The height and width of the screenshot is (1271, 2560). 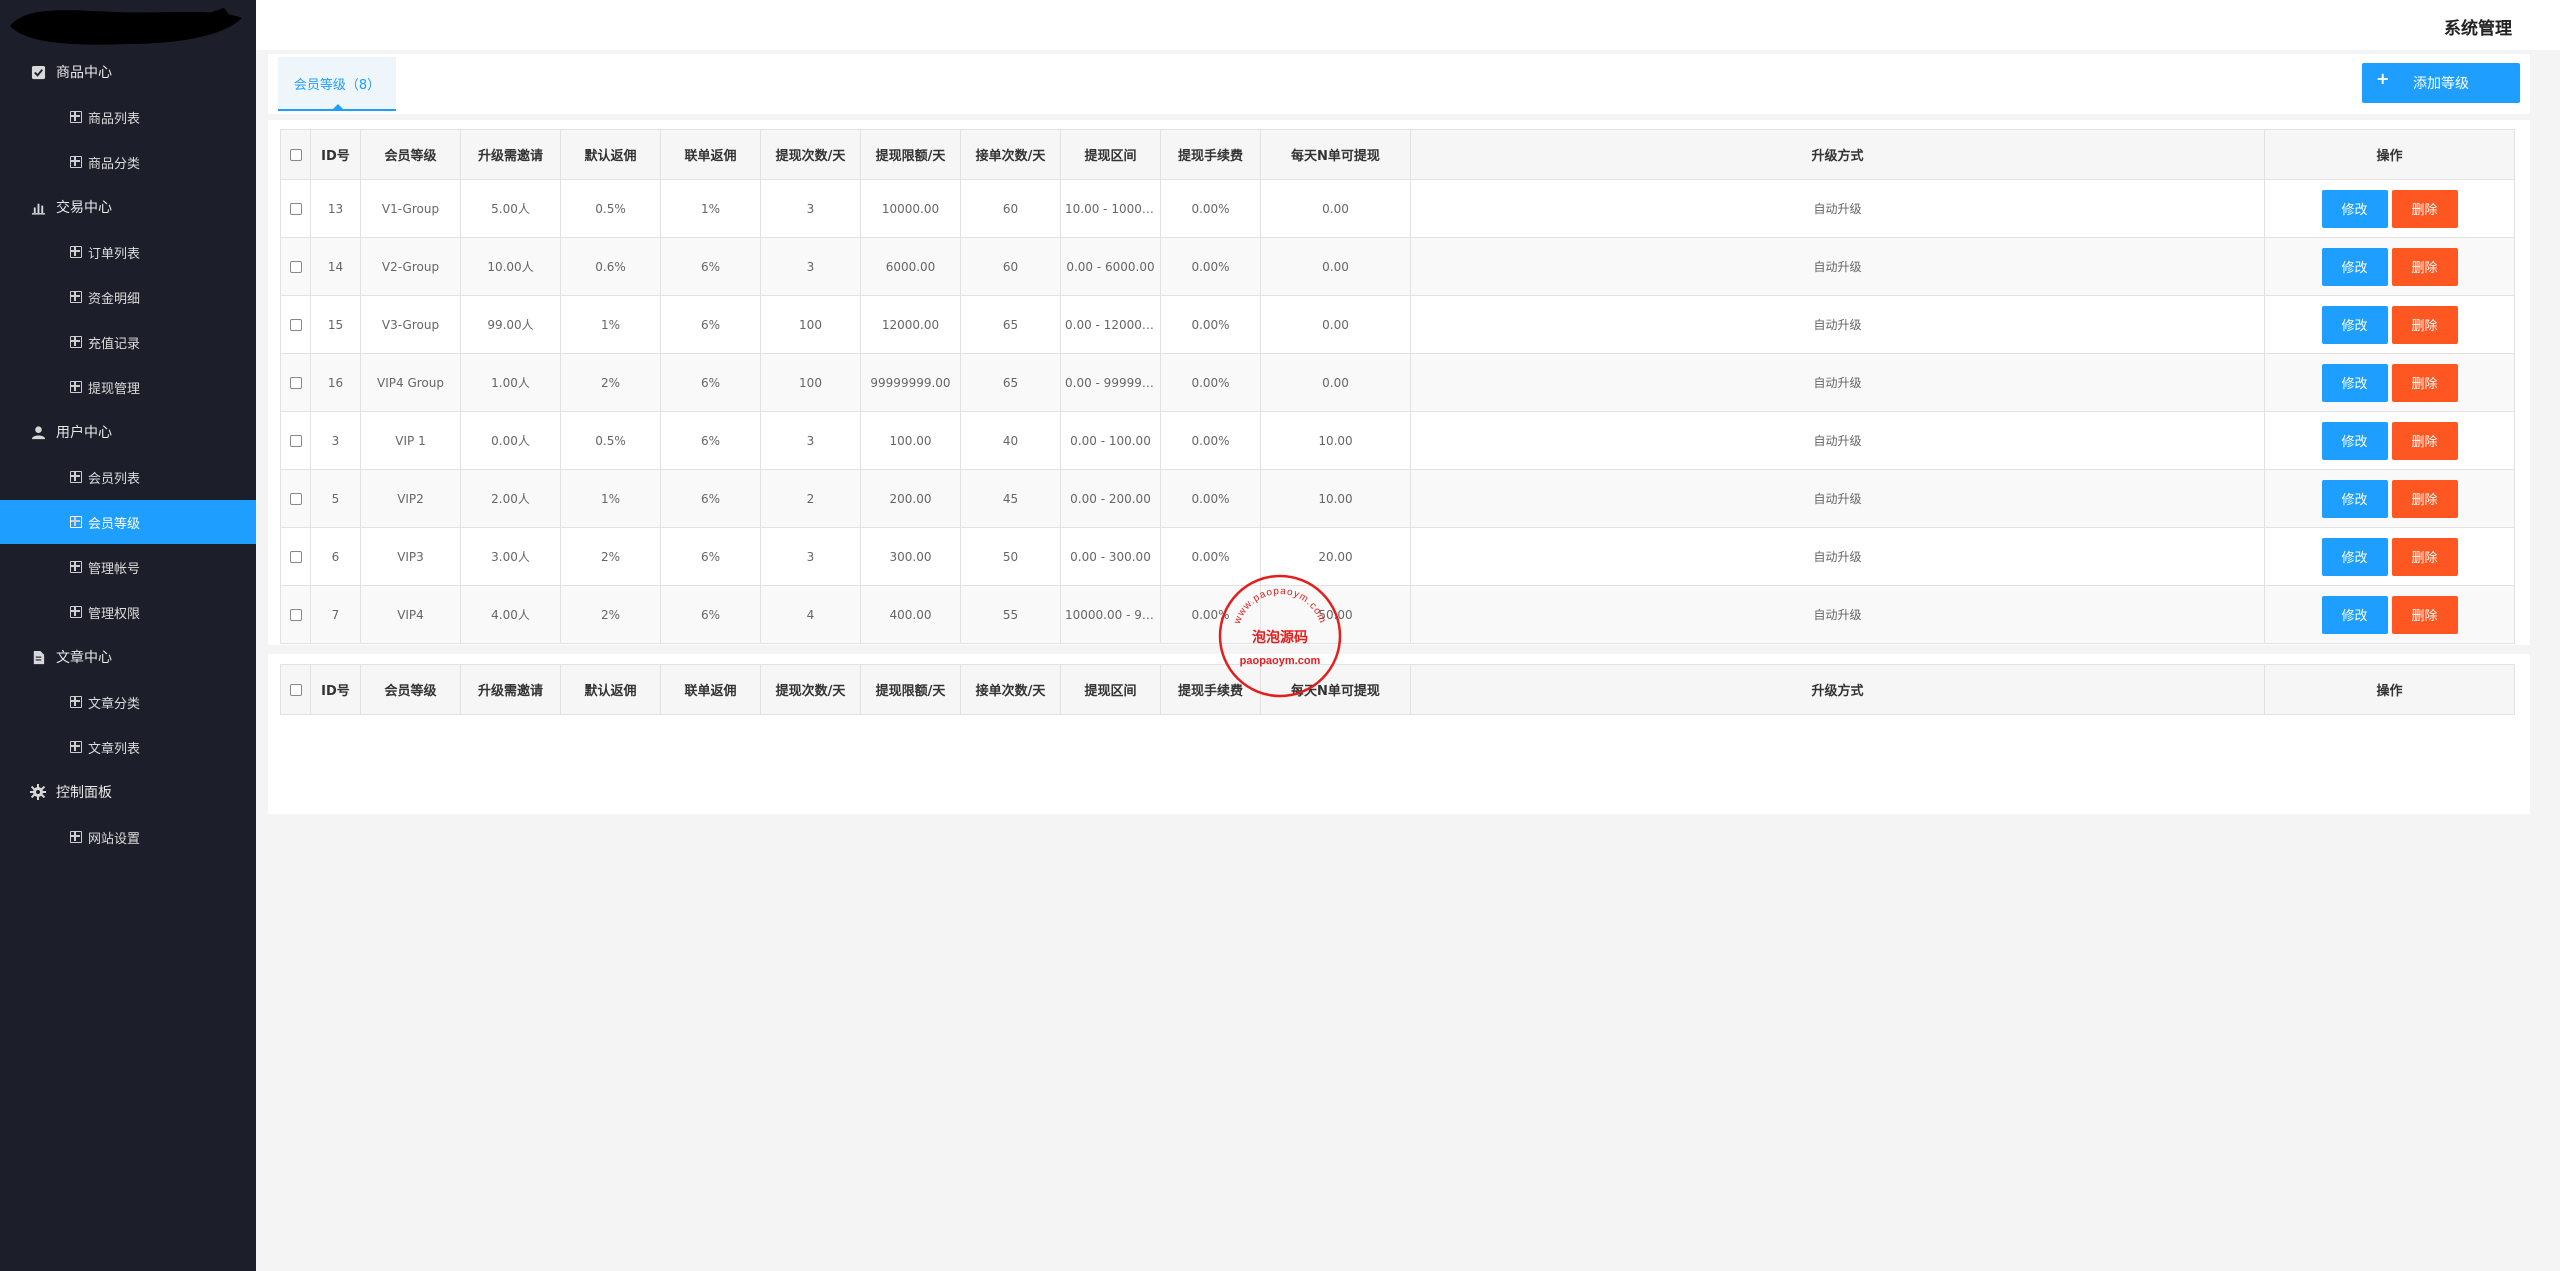 What do you see at coordinates (1110, 614) in the screenshot?
I see `table-cell: 10000.00 - 99999.00` at bounding box center [1110, 614].